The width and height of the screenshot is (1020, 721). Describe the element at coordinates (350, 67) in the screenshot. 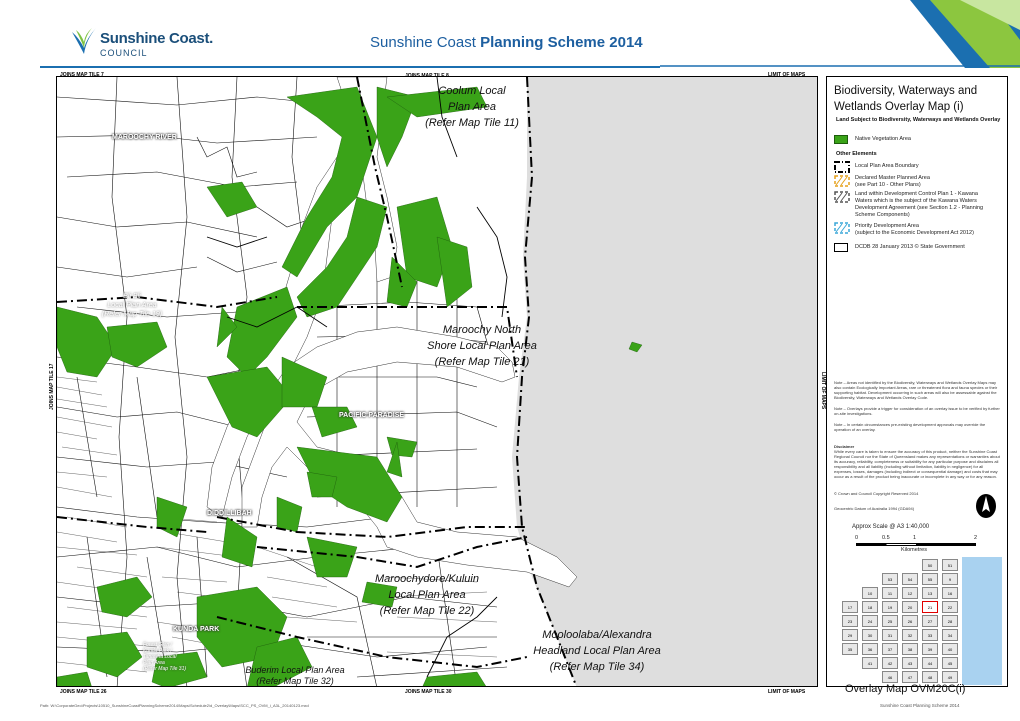

I see `header-rule` at that location.